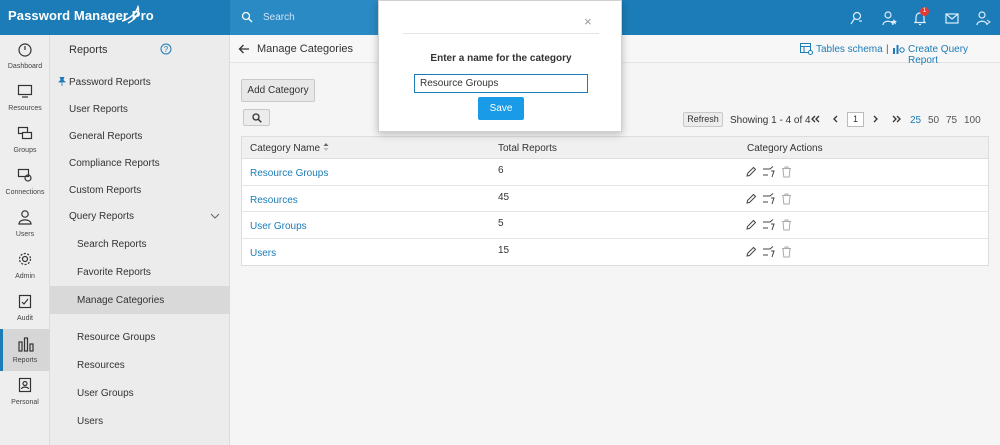 The width and height of the screenshot is (1000, 445). What do you see at coordinates (25, 150) in the screenshot?
I see `rail-label: Groups` at bounding box center [25, 150].